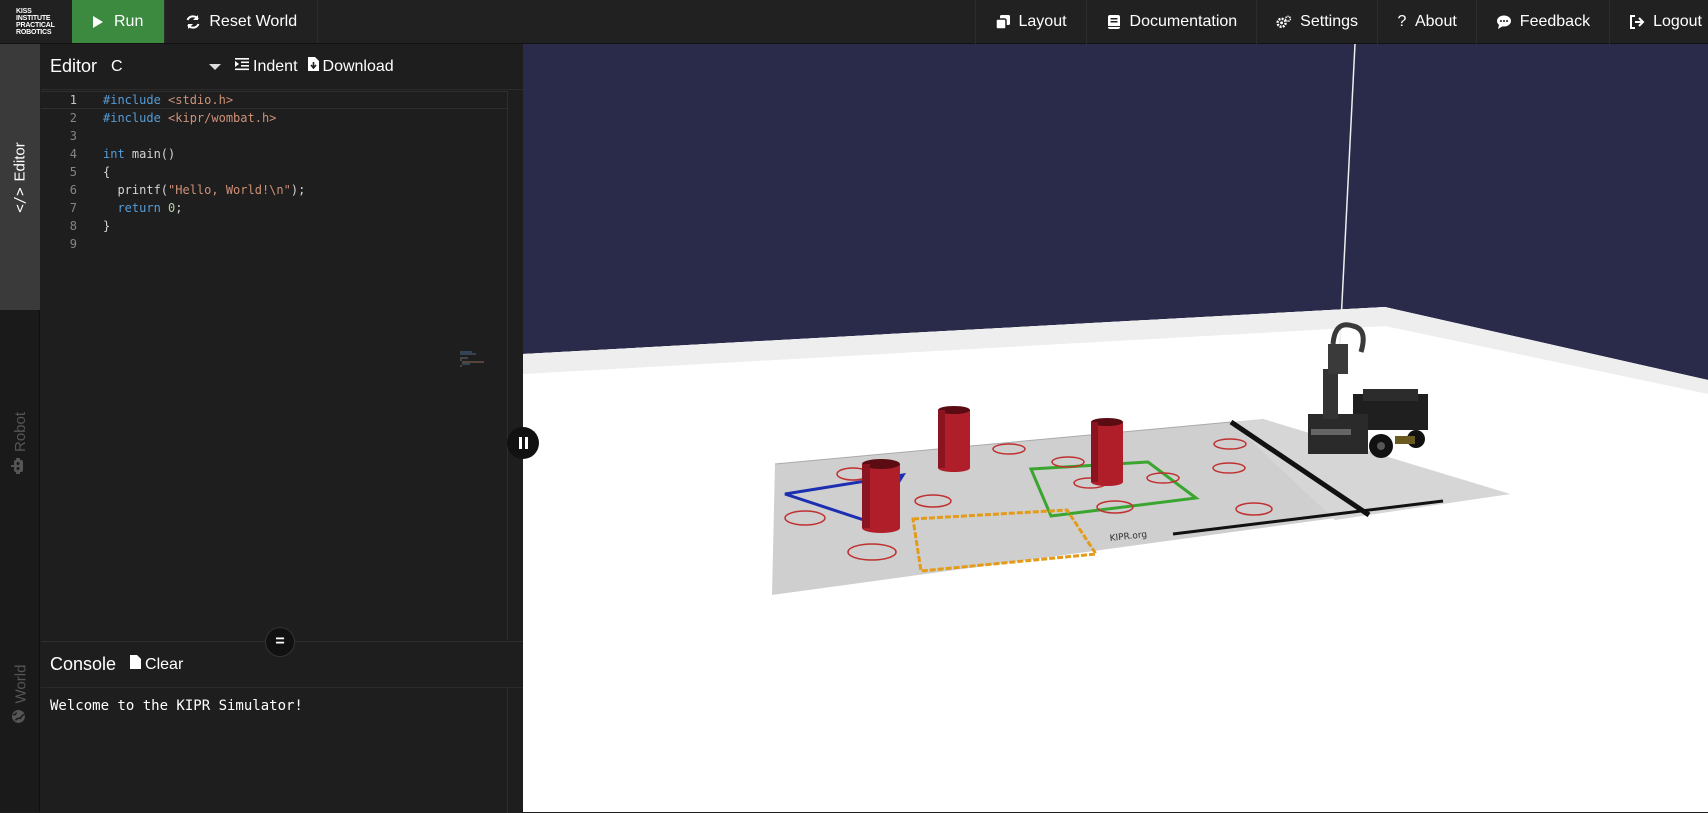 This screenshot has height=813, width=1708. What do you see at coordinates (190, 118) in the screenshot?
I see `code-text: #include <kipr/wombat.h>` at bounding box center [190, 118].